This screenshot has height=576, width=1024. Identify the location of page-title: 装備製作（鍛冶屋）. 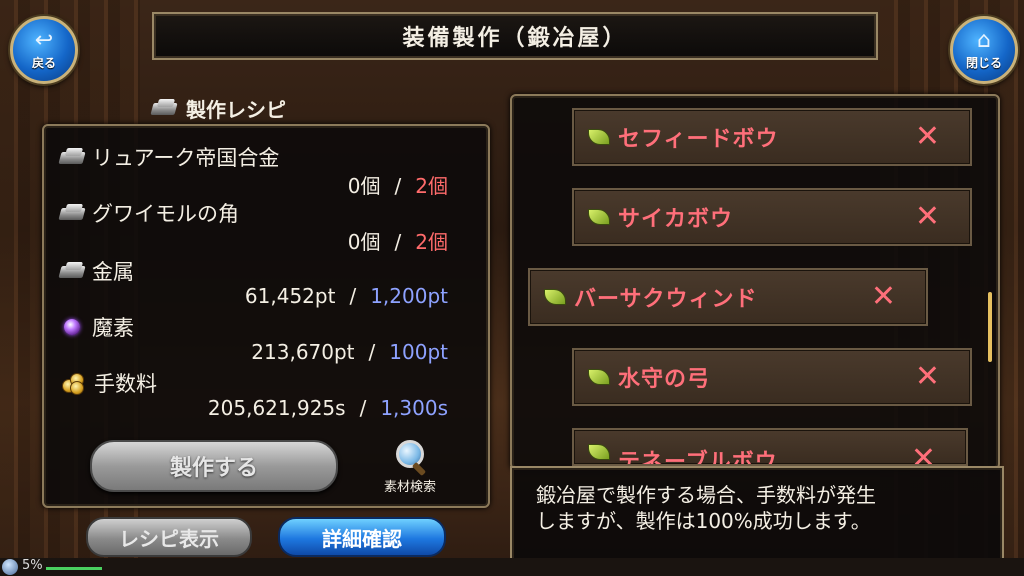
(515, 36).